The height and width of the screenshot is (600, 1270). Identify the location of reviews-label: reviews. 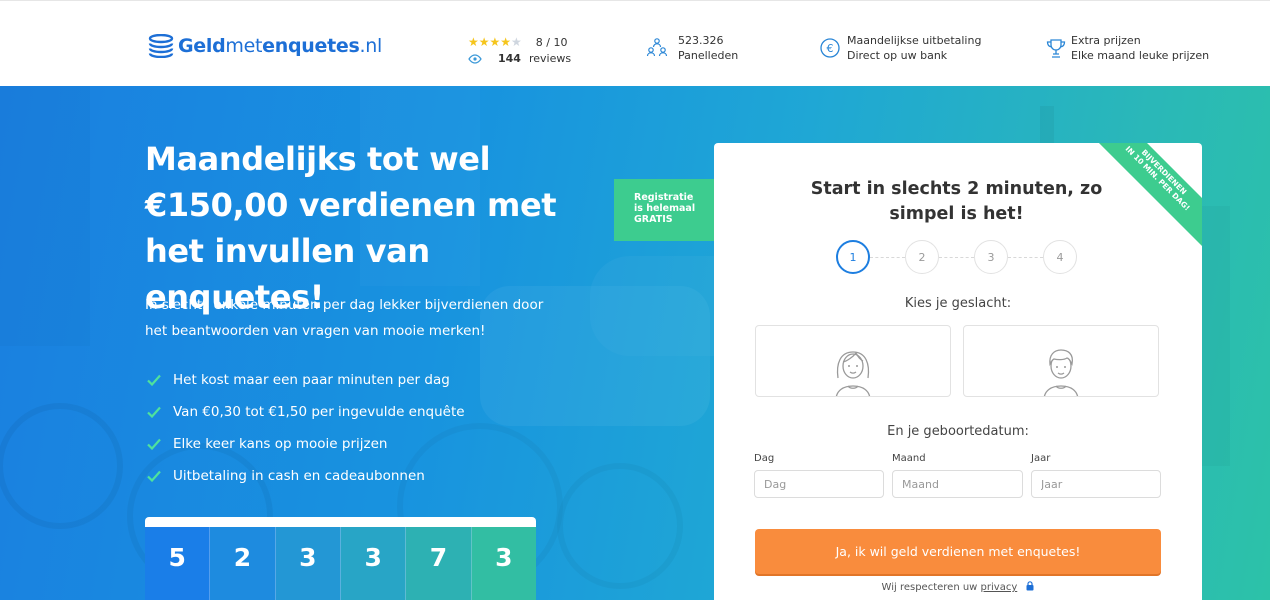
(550, 58).